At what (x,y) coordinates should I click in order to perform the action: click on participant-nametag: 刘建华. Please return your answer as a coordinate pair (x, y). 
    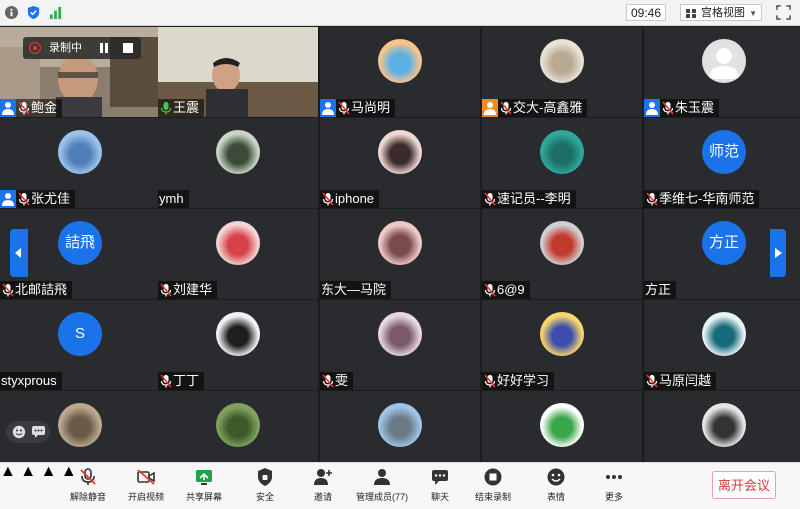
    Looking at the image, I should click on (188, 290).